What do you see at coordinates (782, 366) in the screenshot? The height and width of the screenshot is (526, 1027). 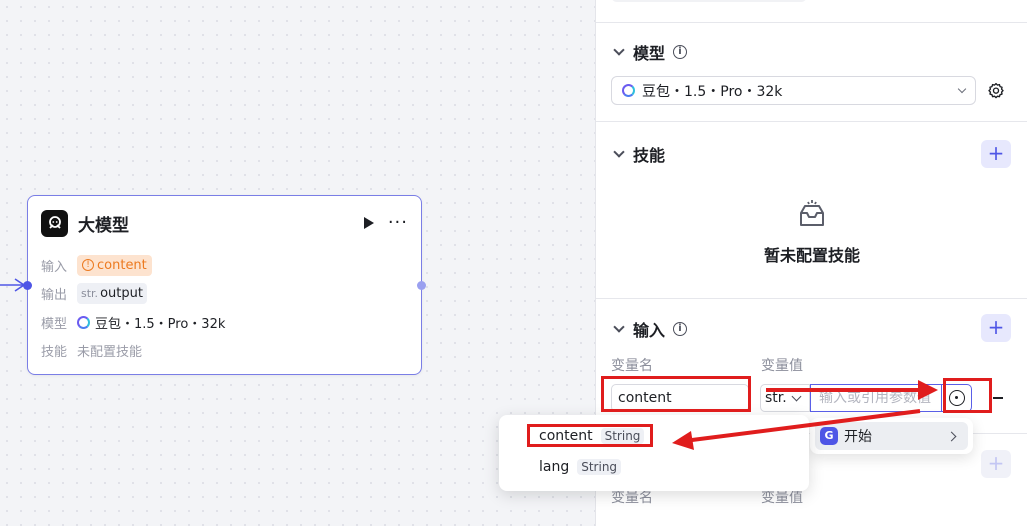 I see `variable-value-column-label: 变量值` at bounding box center [782, 366].